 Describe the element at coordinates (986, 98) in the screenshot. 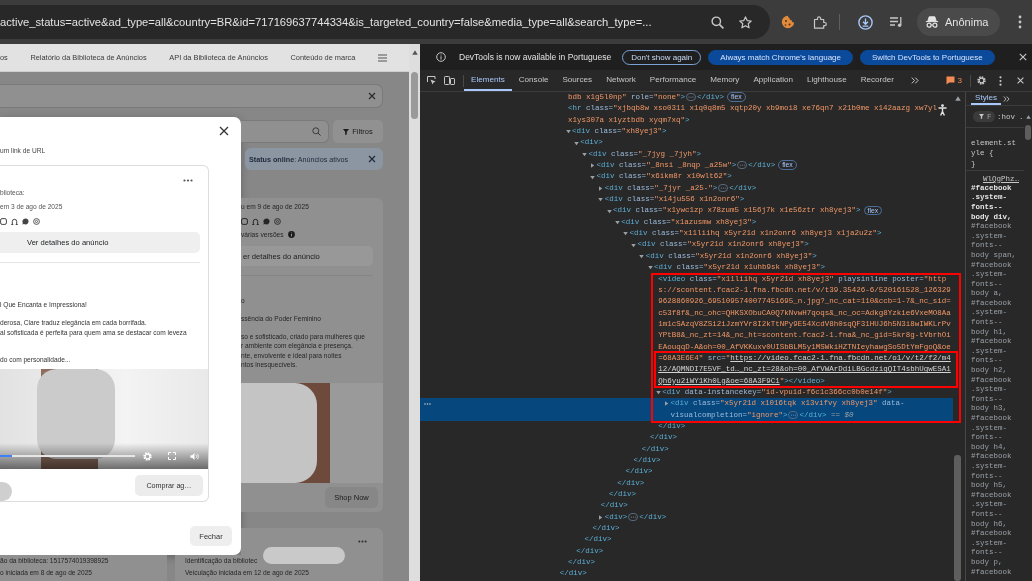

I see `styles-tab: Styles` at that location.